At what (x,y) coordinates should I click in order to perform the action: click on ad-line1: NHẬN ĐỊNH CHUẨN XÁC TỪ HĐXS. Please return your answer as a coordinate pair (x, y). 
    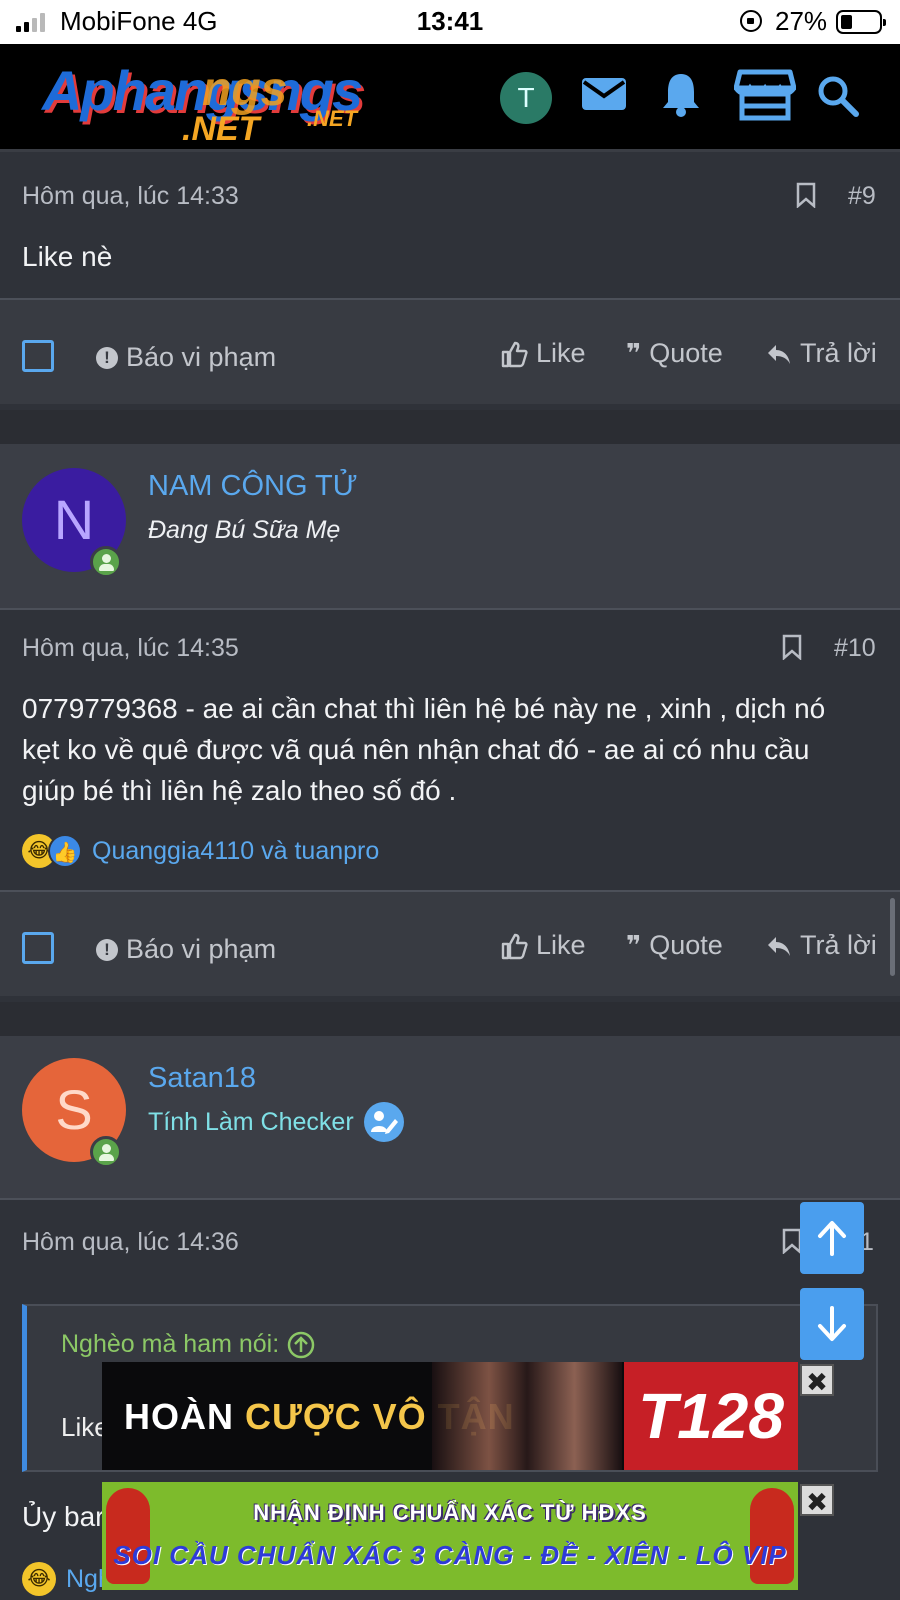
    Looking at the image, I should click on (450, 1512).